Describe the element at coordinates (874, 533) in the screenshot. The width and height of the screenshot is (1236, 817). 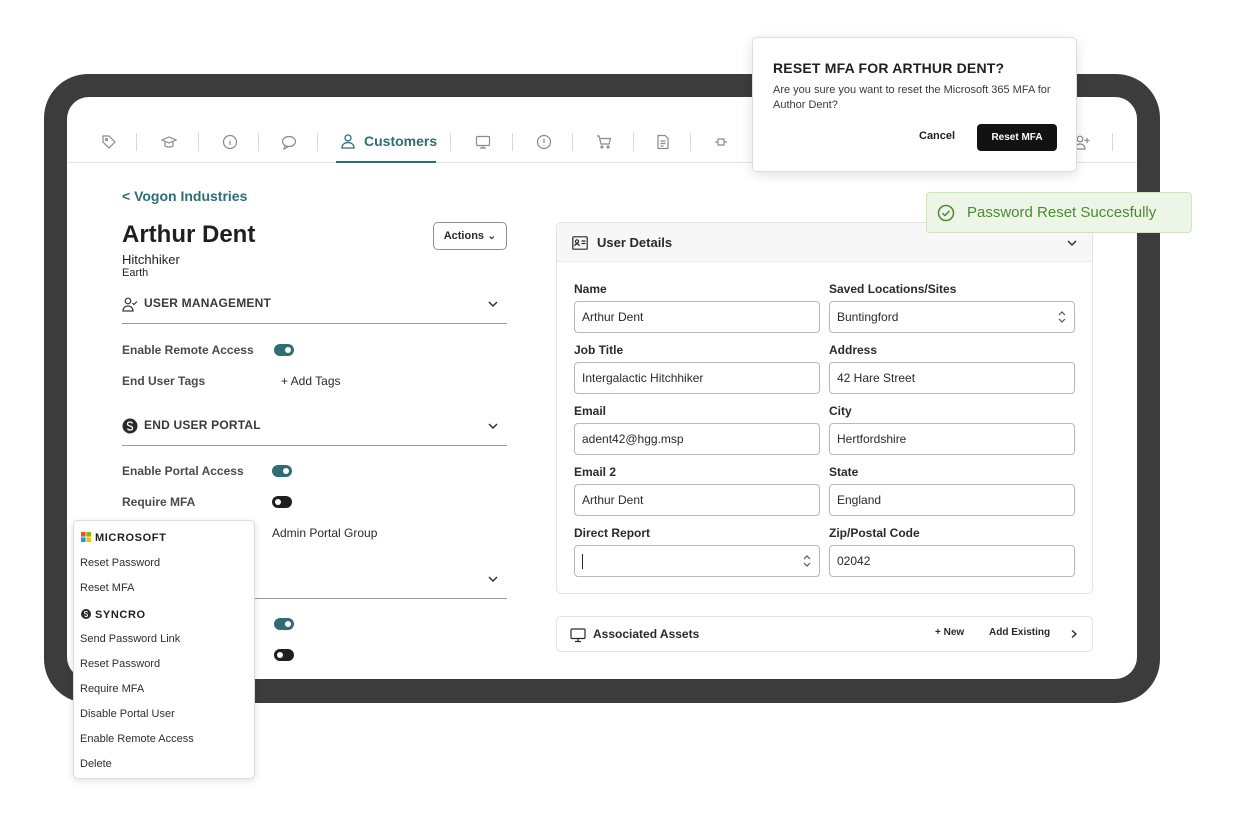
I see `zip-label: Zip/Postal Code` at that location.